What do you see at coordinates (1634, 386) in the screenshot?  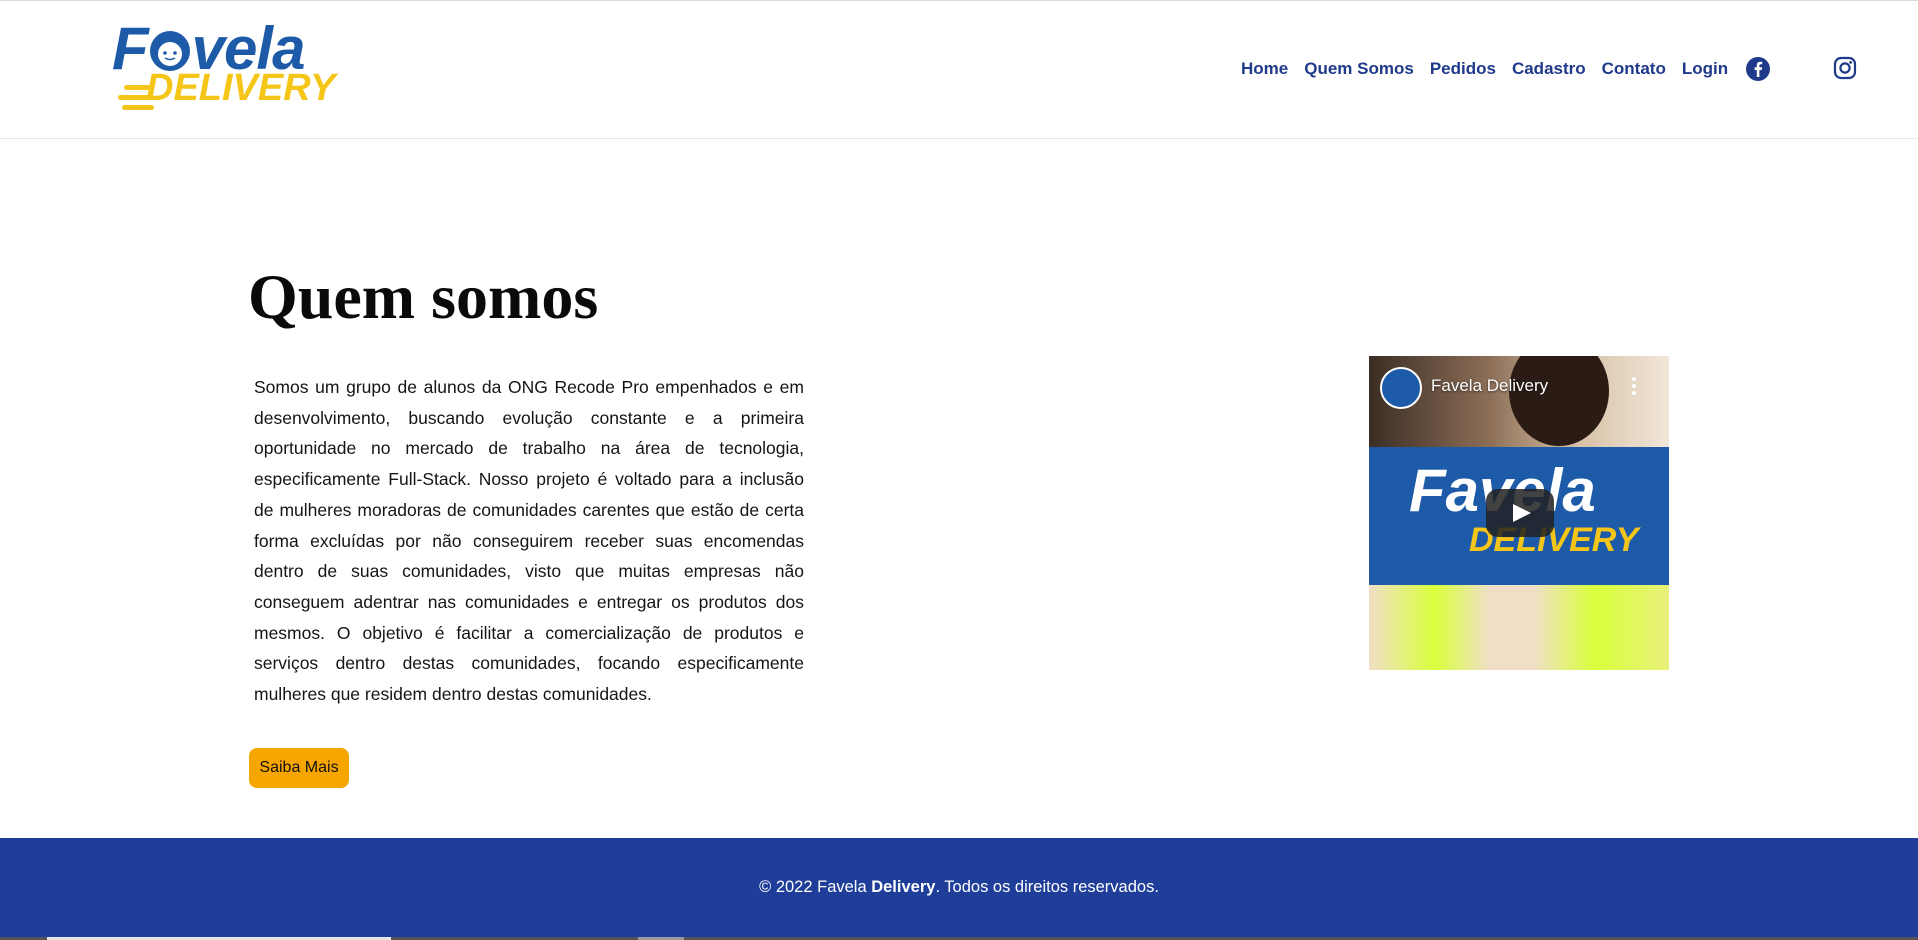 I see `more-options-icon` at bounding box center [1634, 386].